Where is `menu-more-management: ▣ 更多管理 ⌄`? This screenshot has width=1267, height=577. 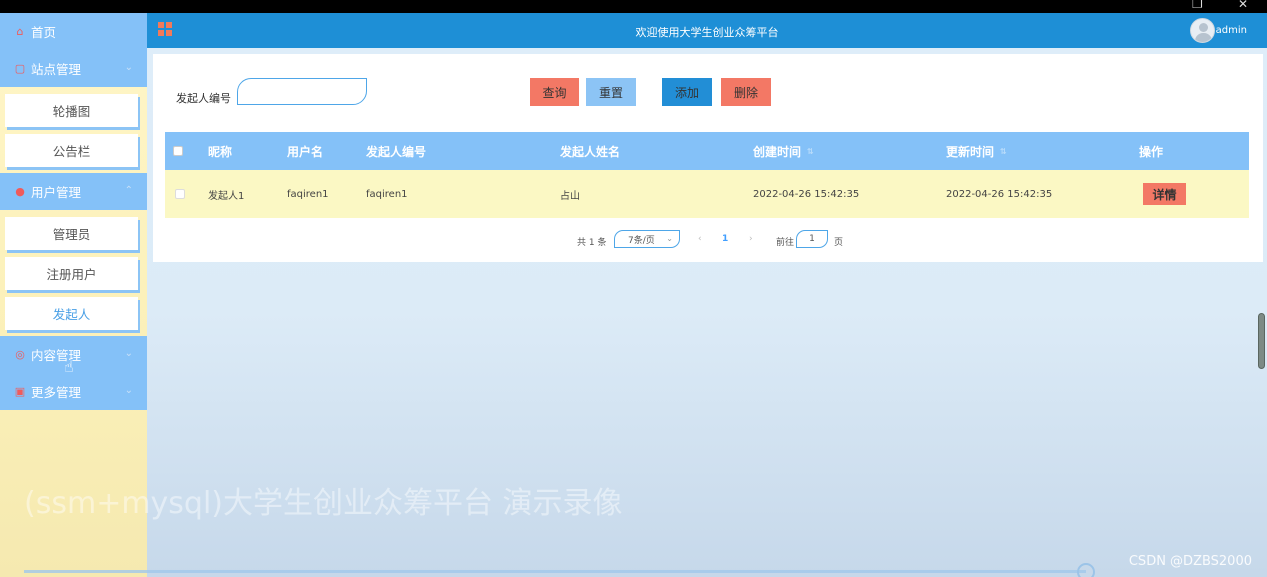
menu-more-management: ▣ 更多管理 ⌄ is located at coordinates (73, 391).